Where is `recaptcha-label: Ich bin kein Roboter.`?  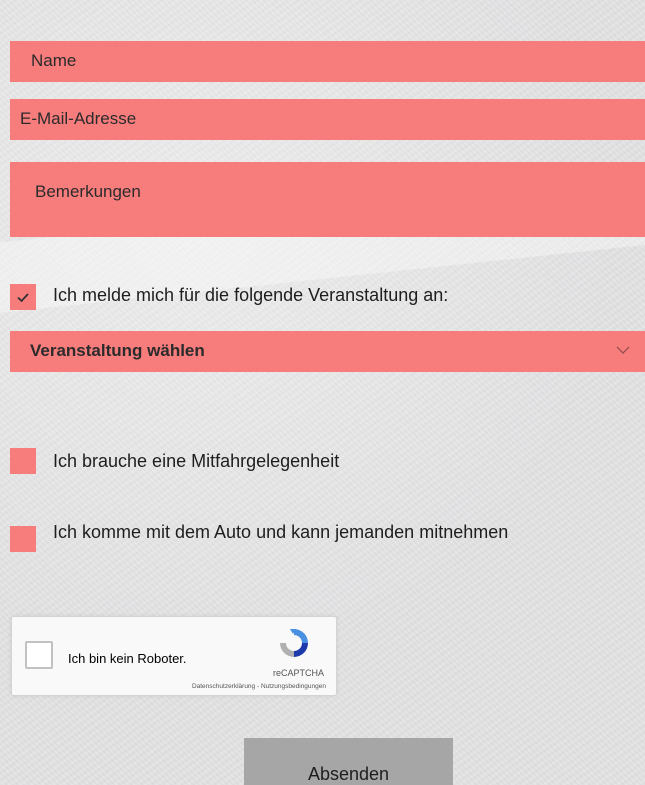 recaptcha-label: Ich bin kein Roboter. is located at coordinates (127, 658).